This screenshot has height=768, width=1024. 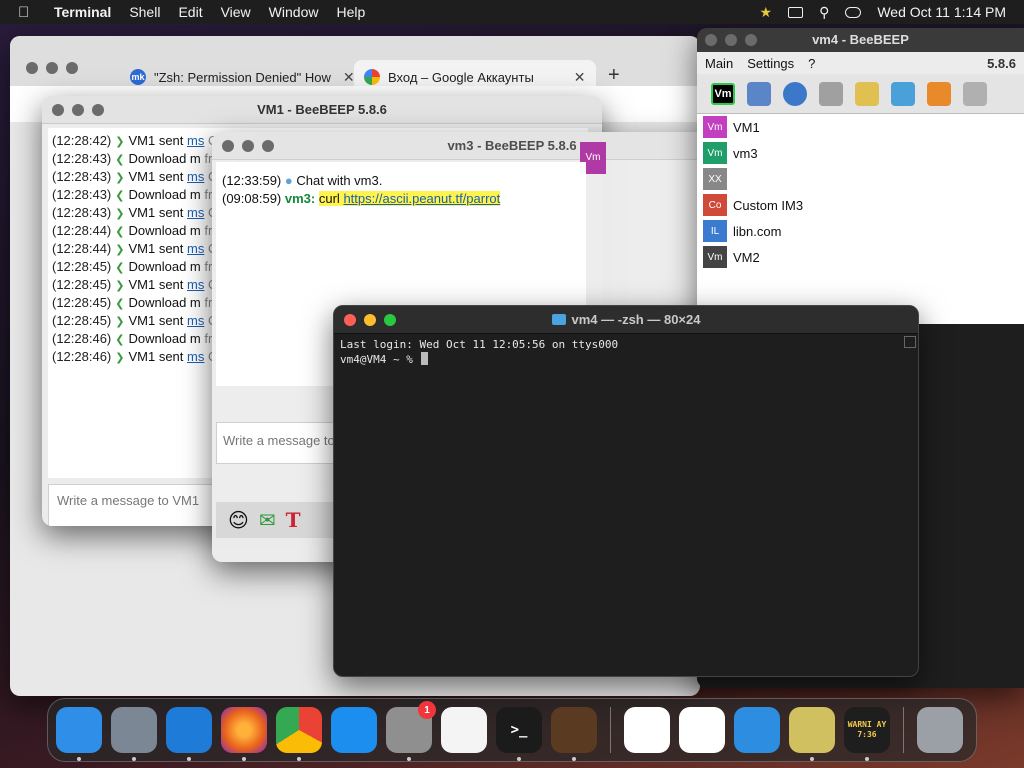 I want to click on message-icon, so click(x=831, y=93).